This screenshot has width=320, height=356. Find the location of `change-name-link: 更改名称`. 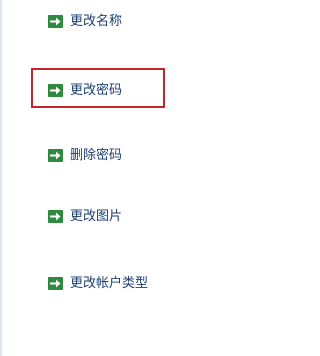

change-name-link: 更改名称 is located at coordinates (85, 21).